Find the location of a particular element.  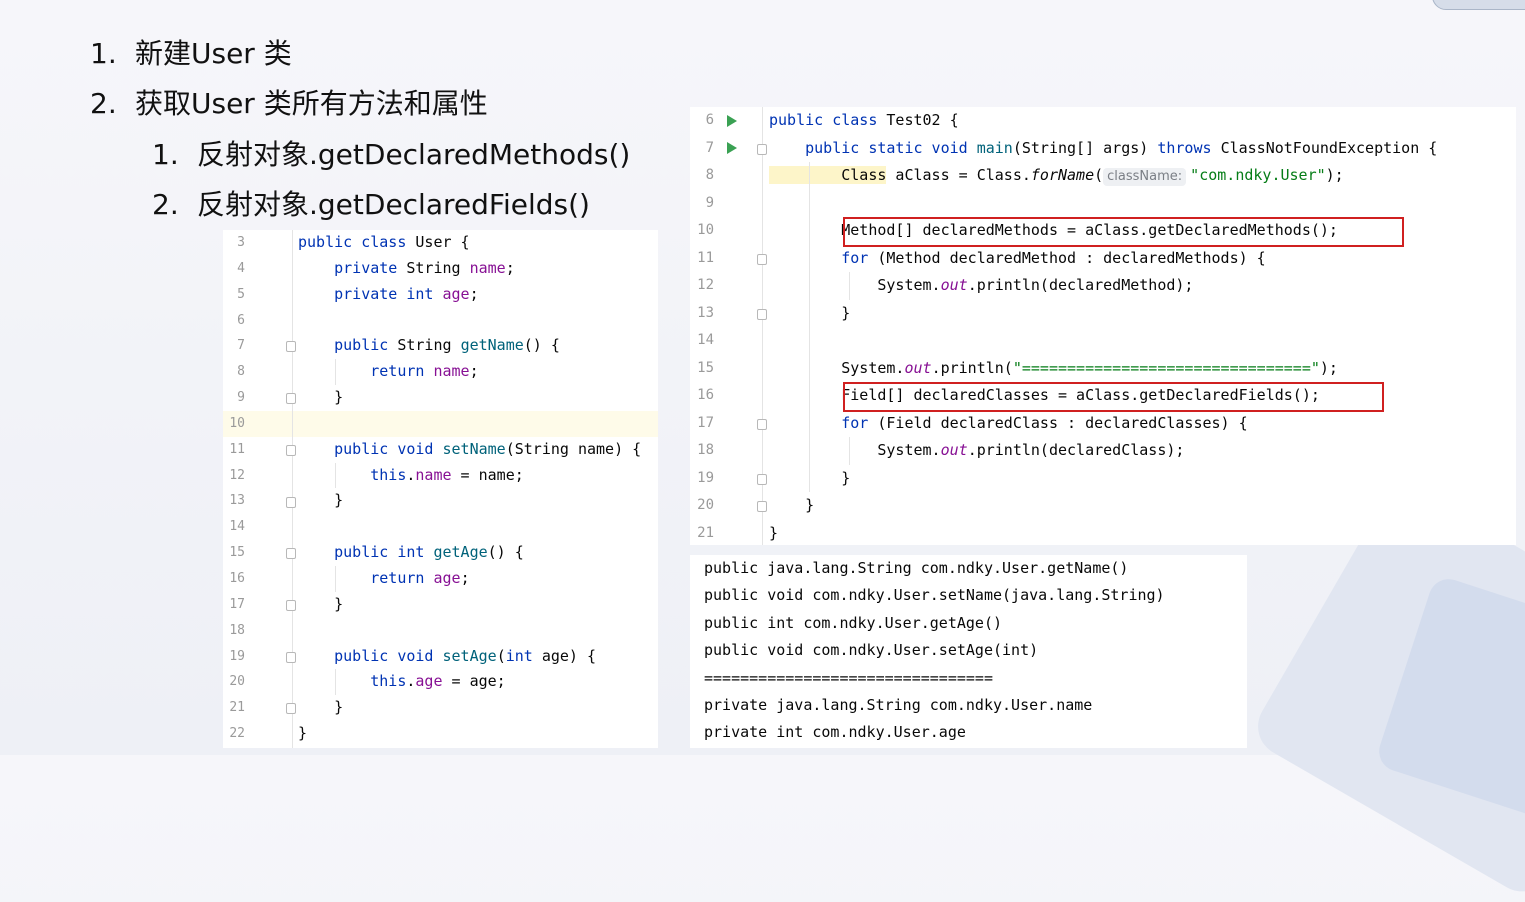

console-line: ================================ is located at coordinates (968, 678).